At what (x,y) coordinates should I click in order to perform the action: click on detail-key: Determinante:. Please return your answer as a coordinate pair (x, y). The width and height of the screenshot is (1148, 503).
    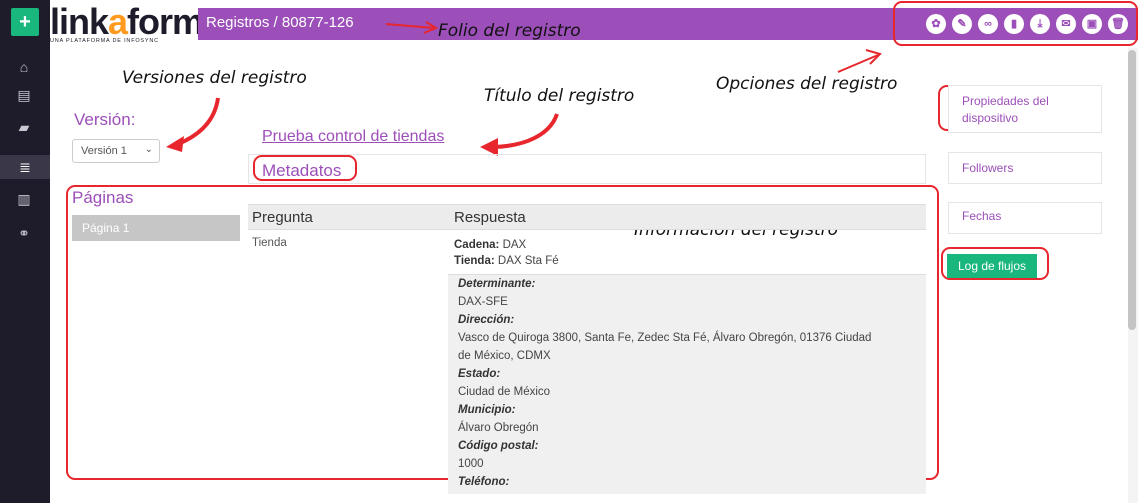
    Looking at the image, I should click on (497, 284).